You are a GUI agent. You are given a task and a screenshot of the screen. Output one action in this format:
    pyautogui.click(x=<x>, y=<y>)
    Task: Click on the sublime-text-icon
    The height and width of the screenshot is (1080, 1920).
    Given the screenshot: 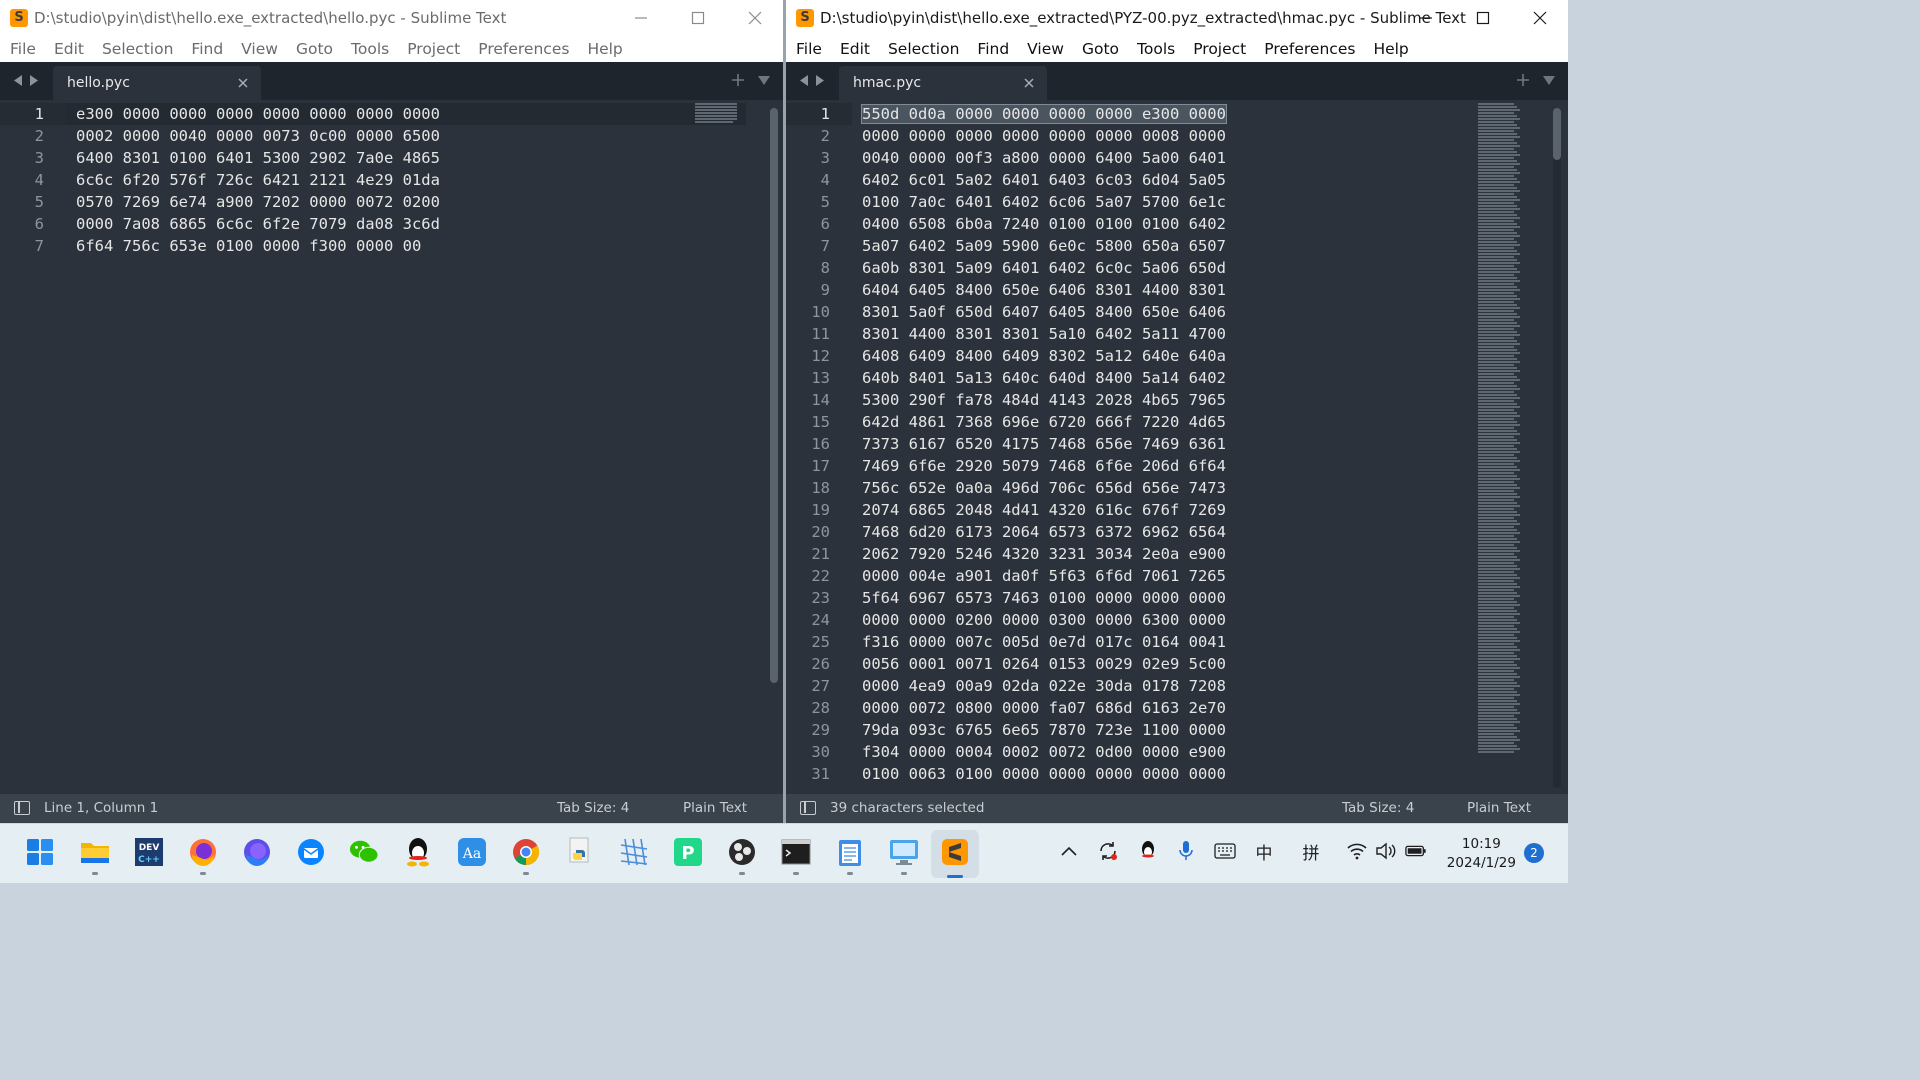 What is the action you would take?
    pyautogui.click(x=19, y=18)
    